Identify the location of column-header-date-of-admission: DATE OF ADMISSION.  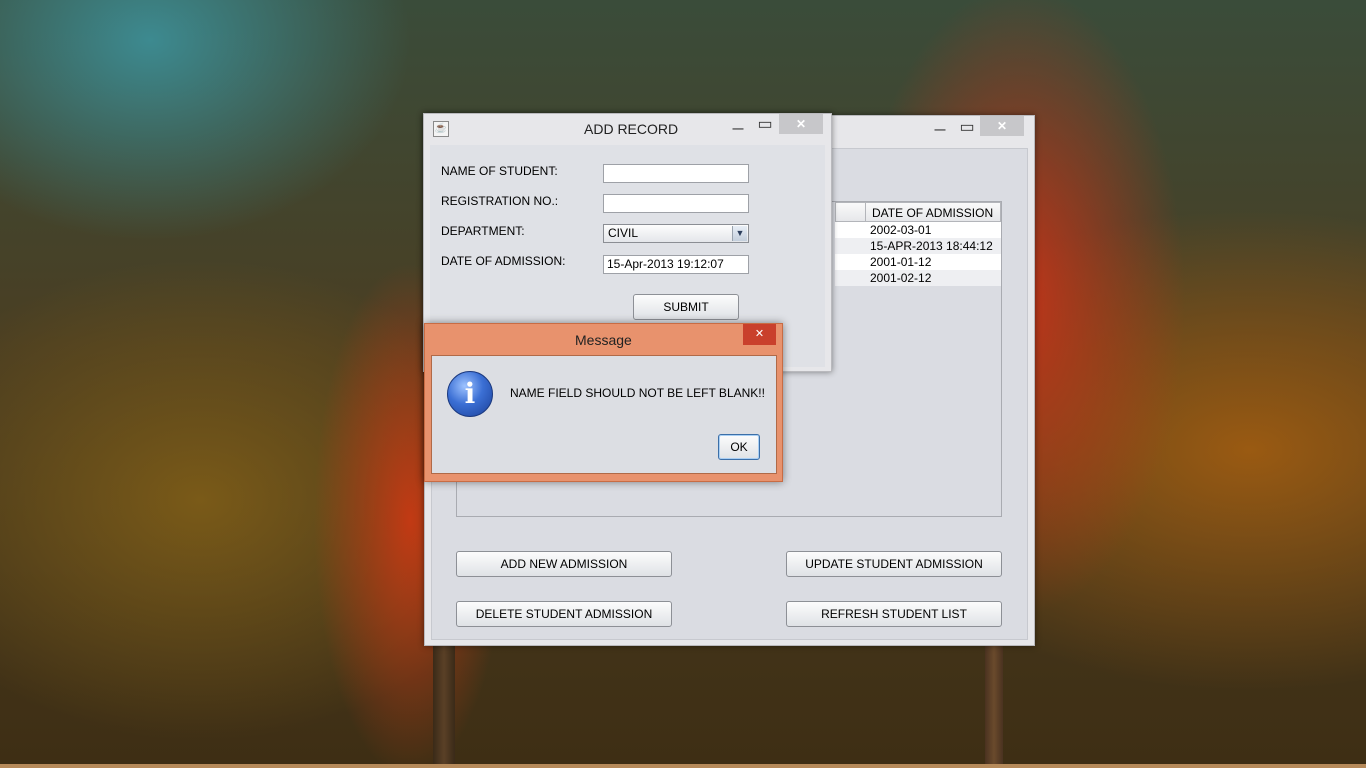
(933, 212).